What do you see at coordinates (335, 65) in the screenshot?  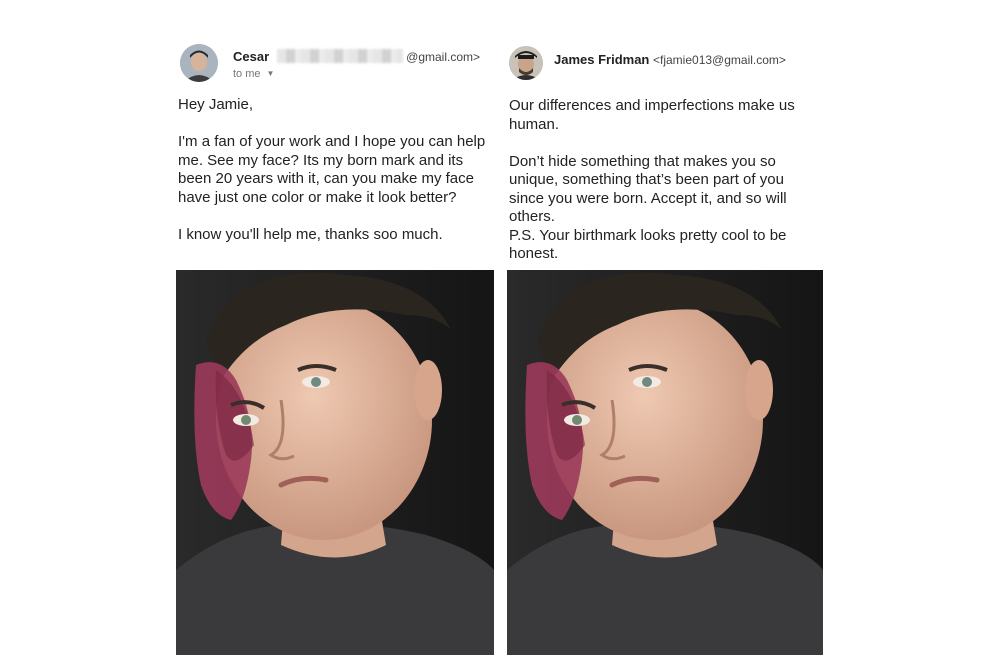 I see `email-header: Cesar @gmail.com> to me ▼` at bounding box center [335, 65].